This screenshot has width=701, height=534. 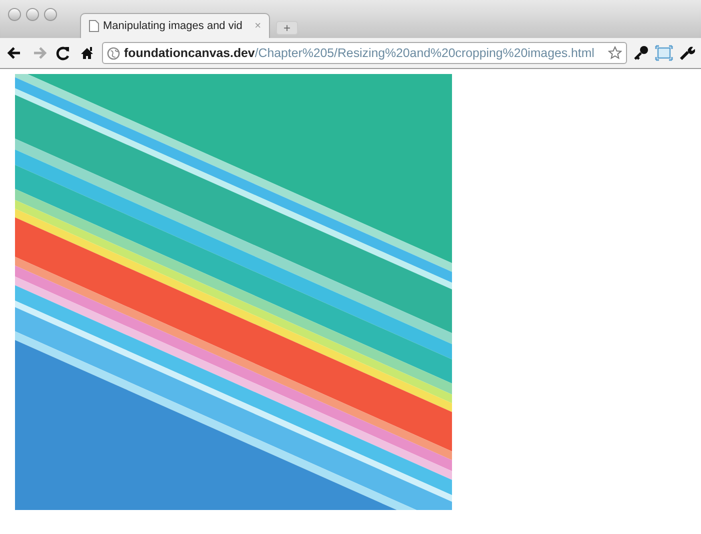 I want to click on browser-tab: Manipulating images and vid ×, so click(x=175, y=25).